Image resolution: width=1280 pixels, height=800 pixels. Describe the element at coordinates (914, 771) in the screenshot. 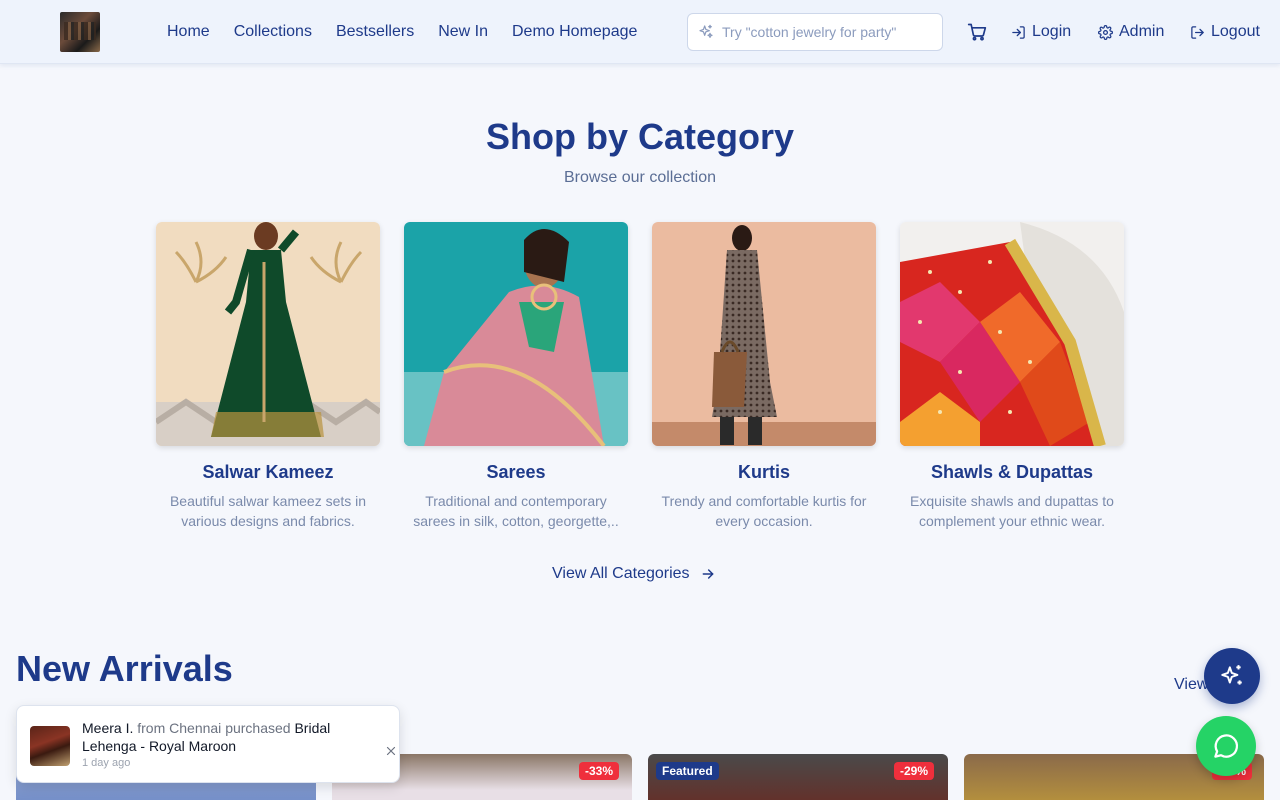

I see `discount-badge: -29%` at that location.